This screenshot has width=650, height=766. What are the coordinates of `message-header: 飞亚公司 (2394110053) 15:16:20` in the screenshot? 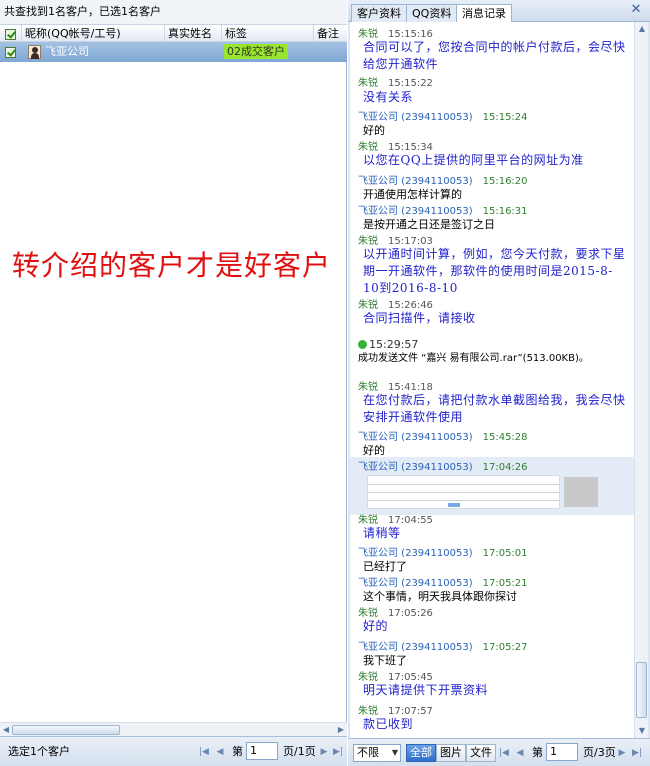 It's located at (443, 181).